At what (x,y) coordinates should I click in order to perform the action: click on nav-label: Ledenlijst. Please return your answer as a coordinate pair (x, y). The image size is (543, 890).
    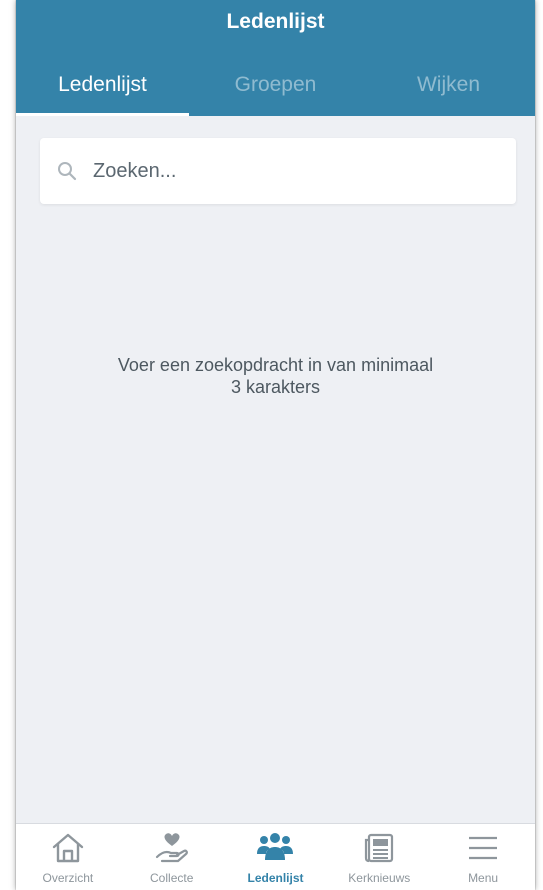
    Looking at the image, I should click on (275, 878).